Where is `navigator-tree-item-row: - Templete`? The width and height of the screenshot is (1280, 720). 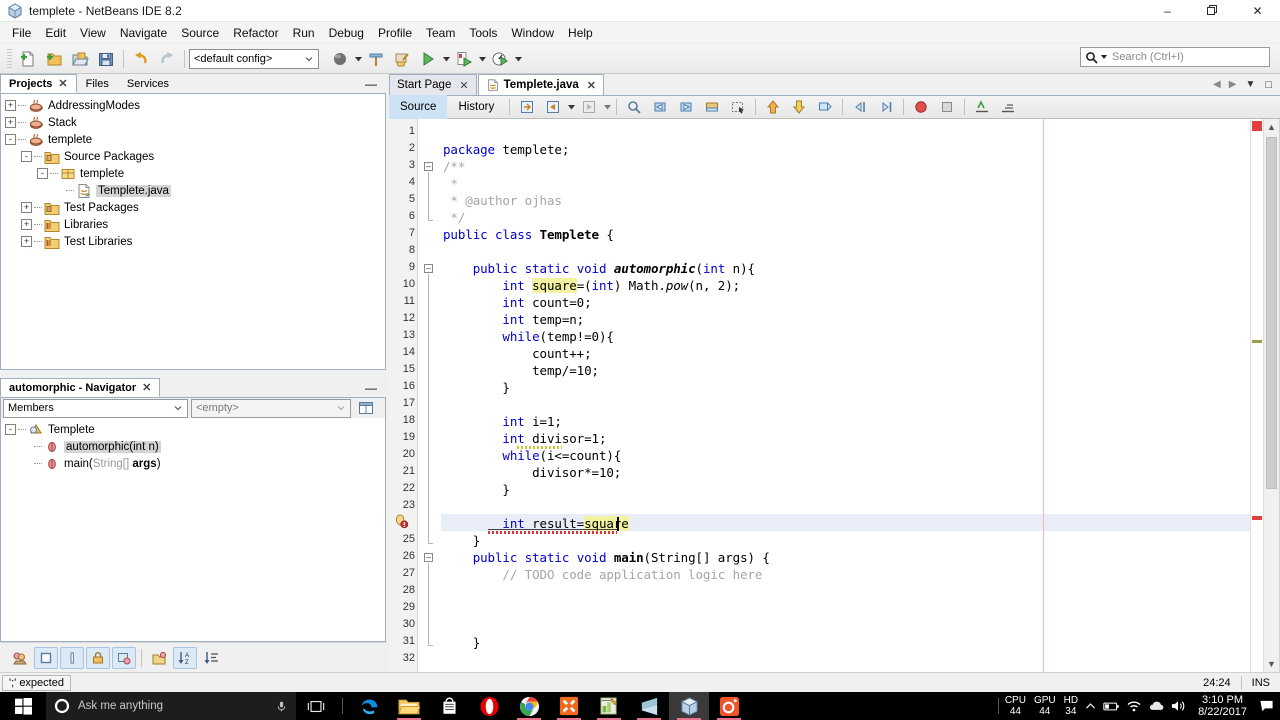 navigator-tree-item-row: - Templete is located at coordinates (195, 429).